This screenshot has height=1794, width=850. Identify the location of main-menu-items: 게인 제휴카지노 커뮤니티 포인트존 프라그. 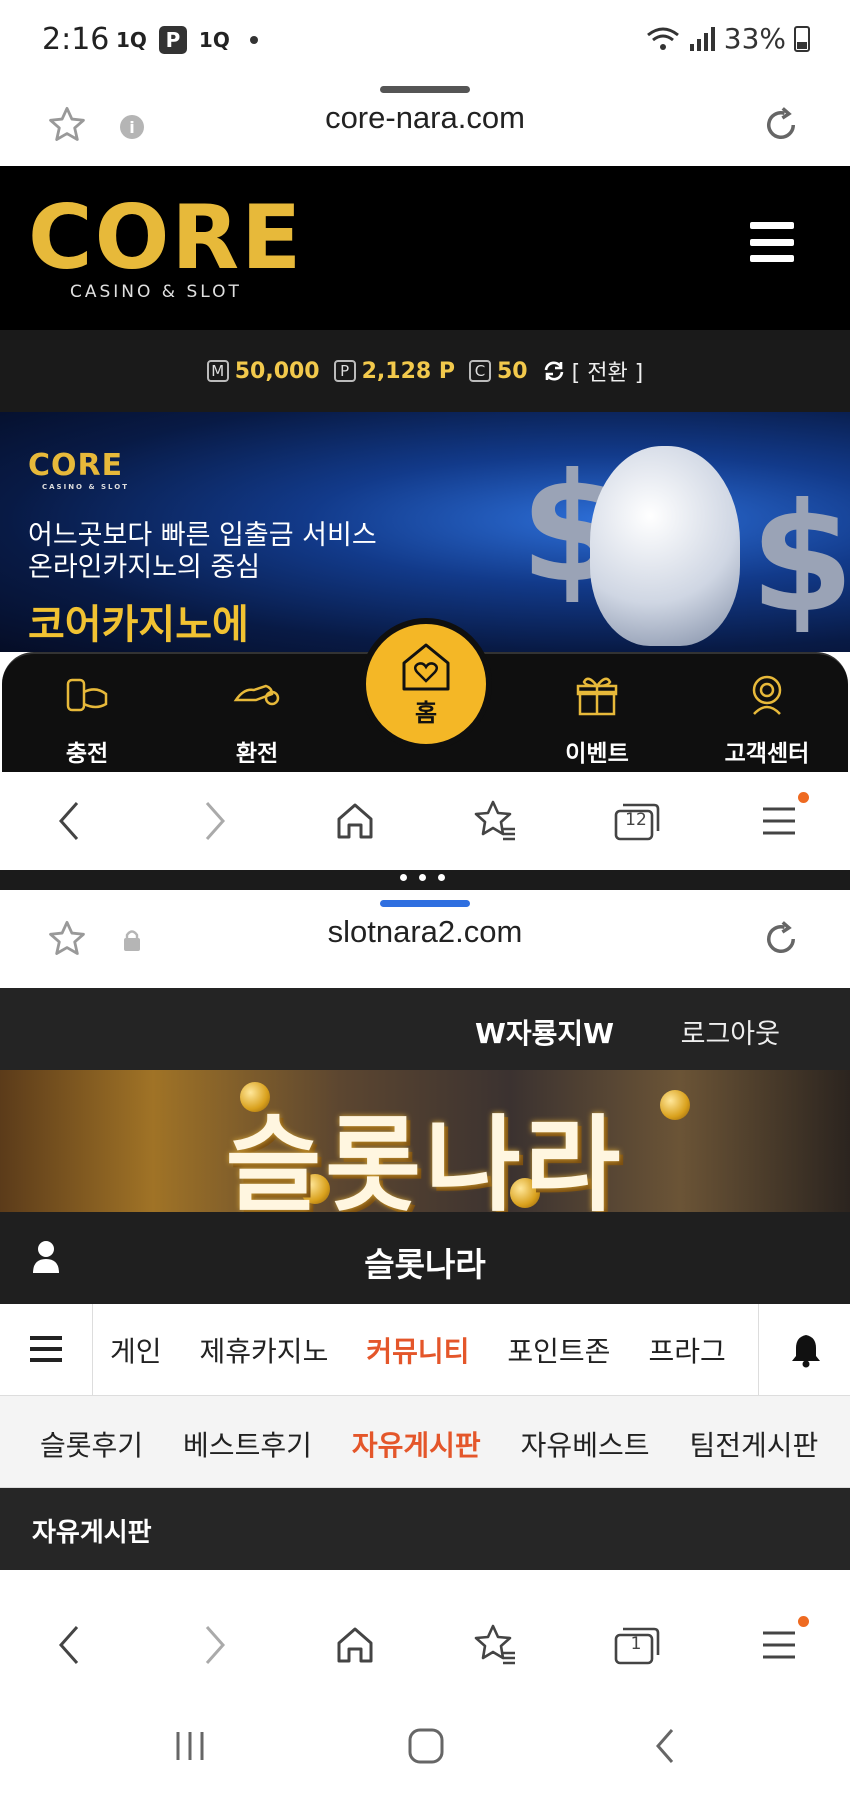
(435, 1350).